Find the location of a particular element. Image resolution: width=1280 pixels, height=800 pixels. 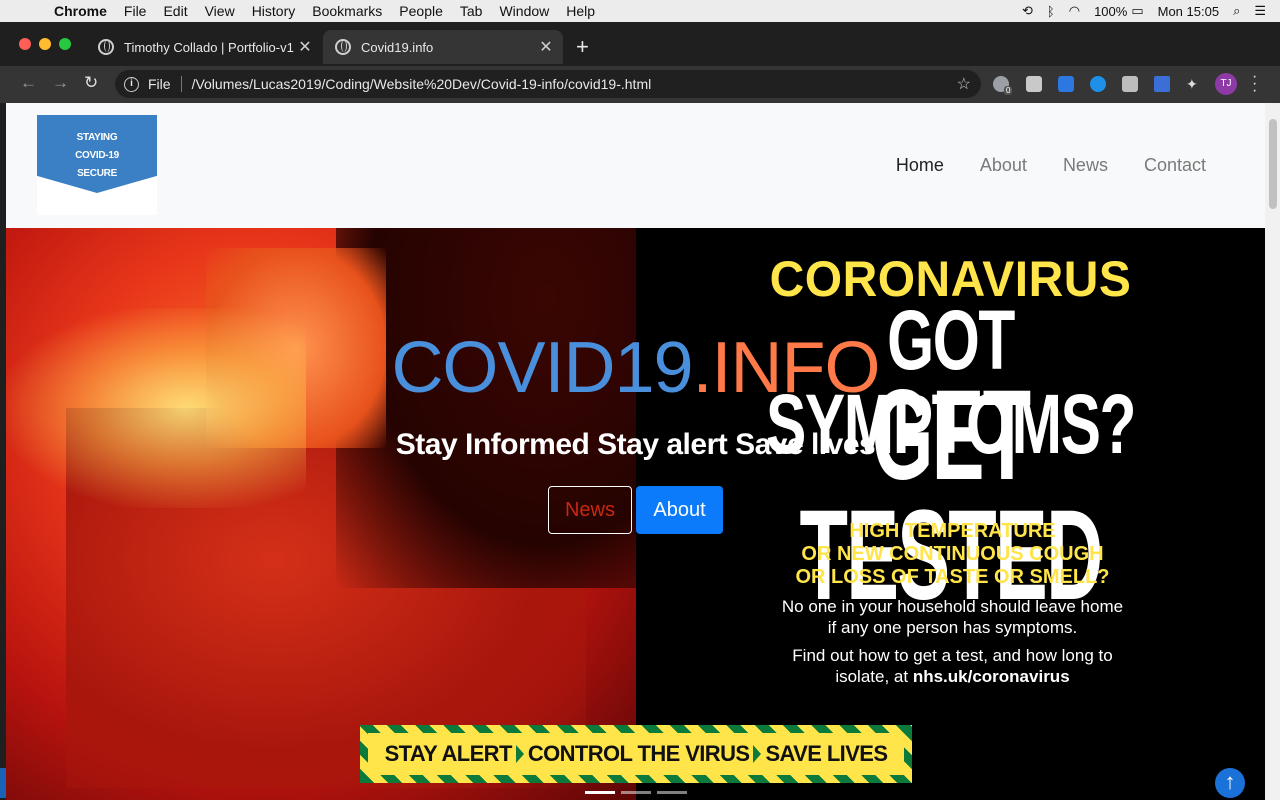

nav-news: News is located at coordinates (1085, 165).